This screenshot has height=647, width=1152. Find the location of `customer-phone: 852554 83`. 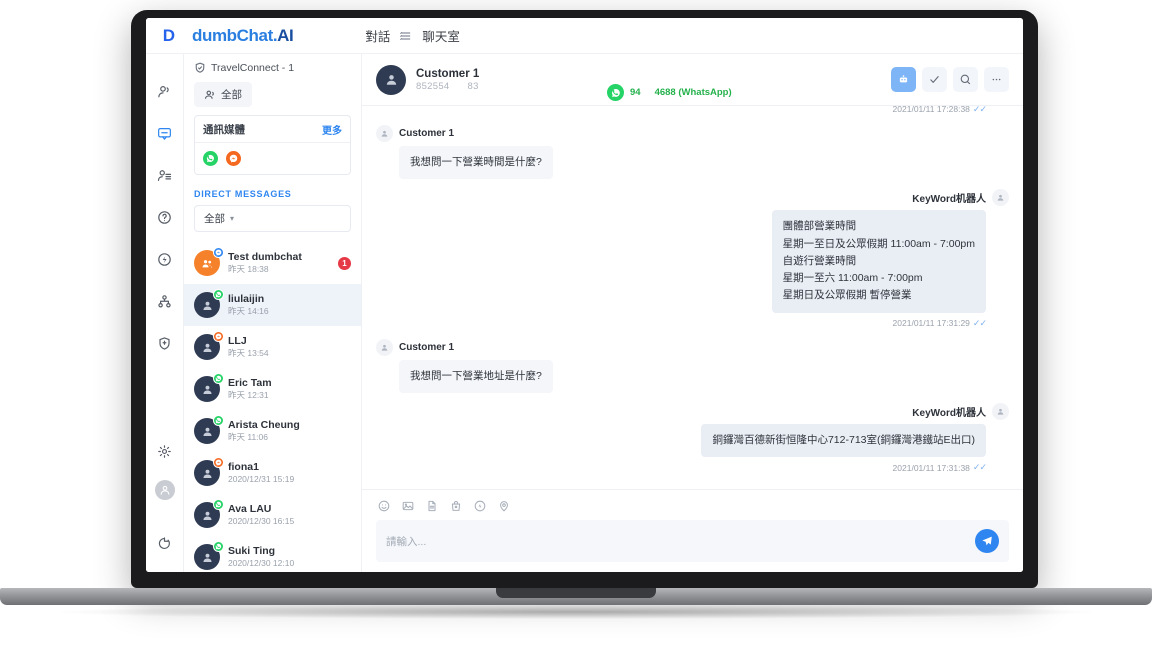

customer-phone: 852554 83 is located at coordinates (447, 86).